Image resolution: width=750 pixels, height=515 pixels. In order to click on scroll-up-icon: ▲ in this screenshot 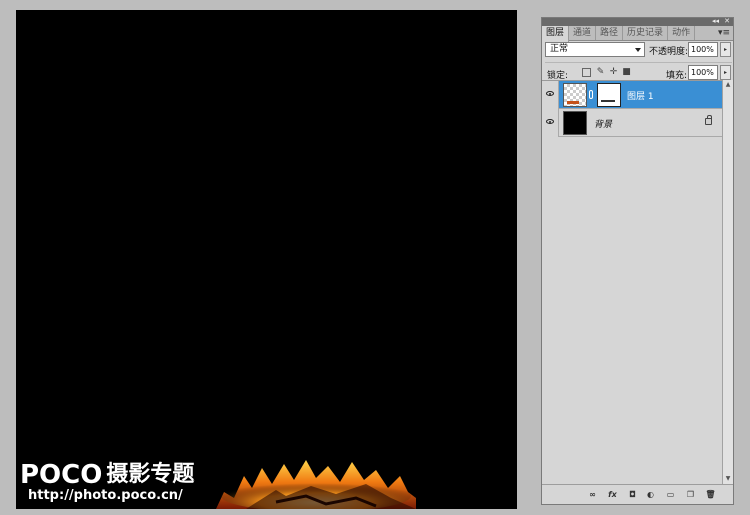, I will do `click(728, 85)`.